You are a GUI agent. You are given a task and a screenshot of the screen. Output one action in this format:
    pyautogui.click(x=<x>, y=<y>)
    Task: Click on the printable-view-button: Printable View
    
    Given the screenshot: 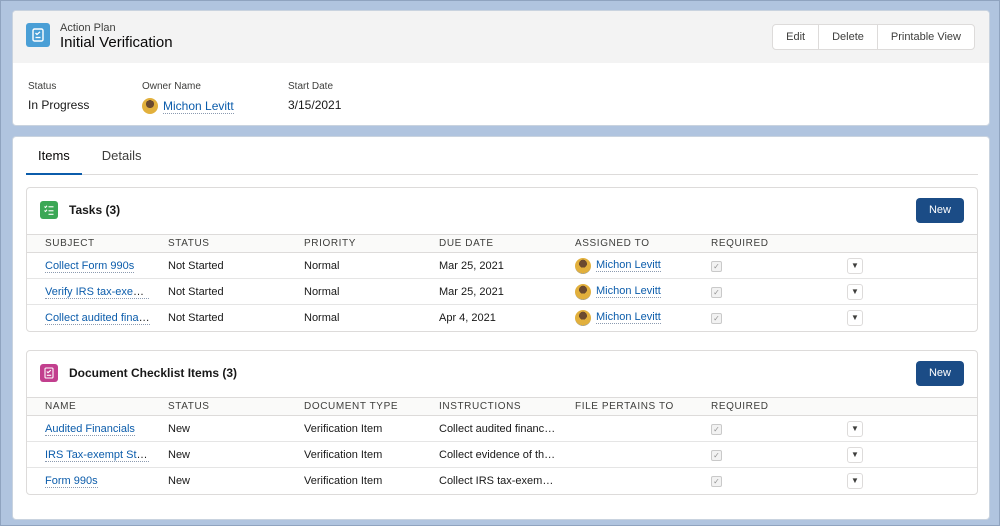 What is the action you would take?
    pyautogui.click(x=926, y=37)
    